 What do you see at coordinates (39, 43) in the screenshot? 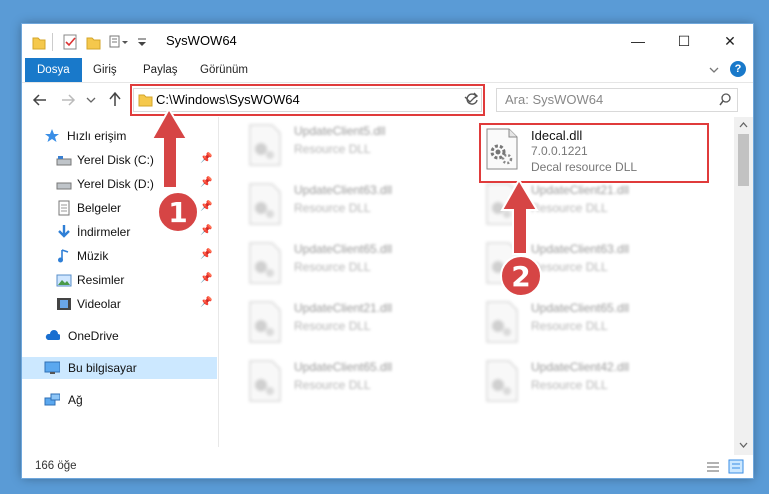
I see `folder-icon` at bounding box center [39, 43].